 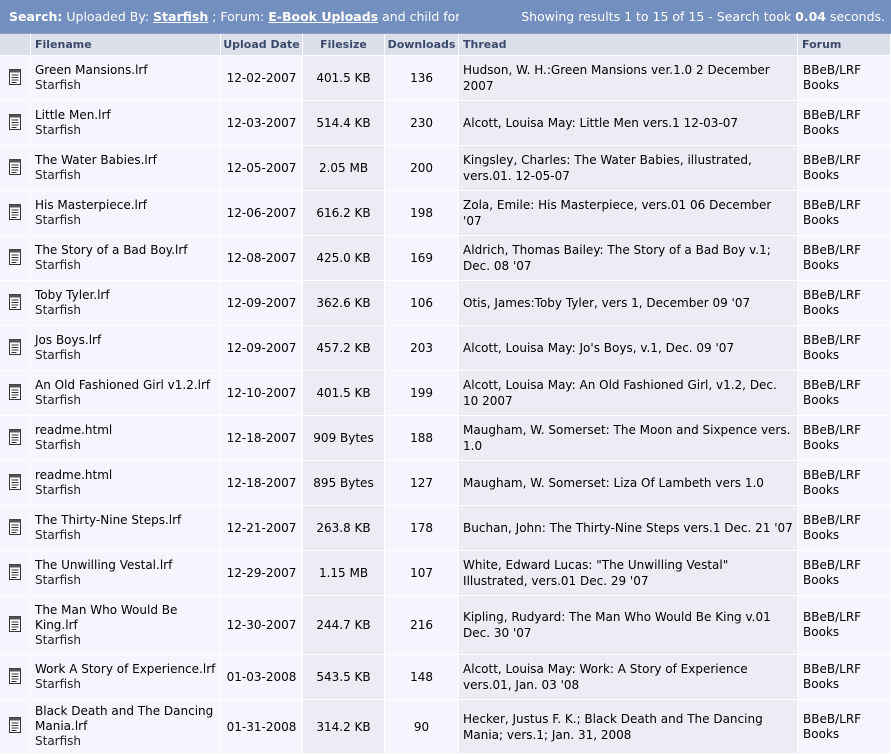 What do you see at coordinates (127, 115) in the screenshot?
I see `filename-link: Little Men.lrf` at bounding box center [127, 115].